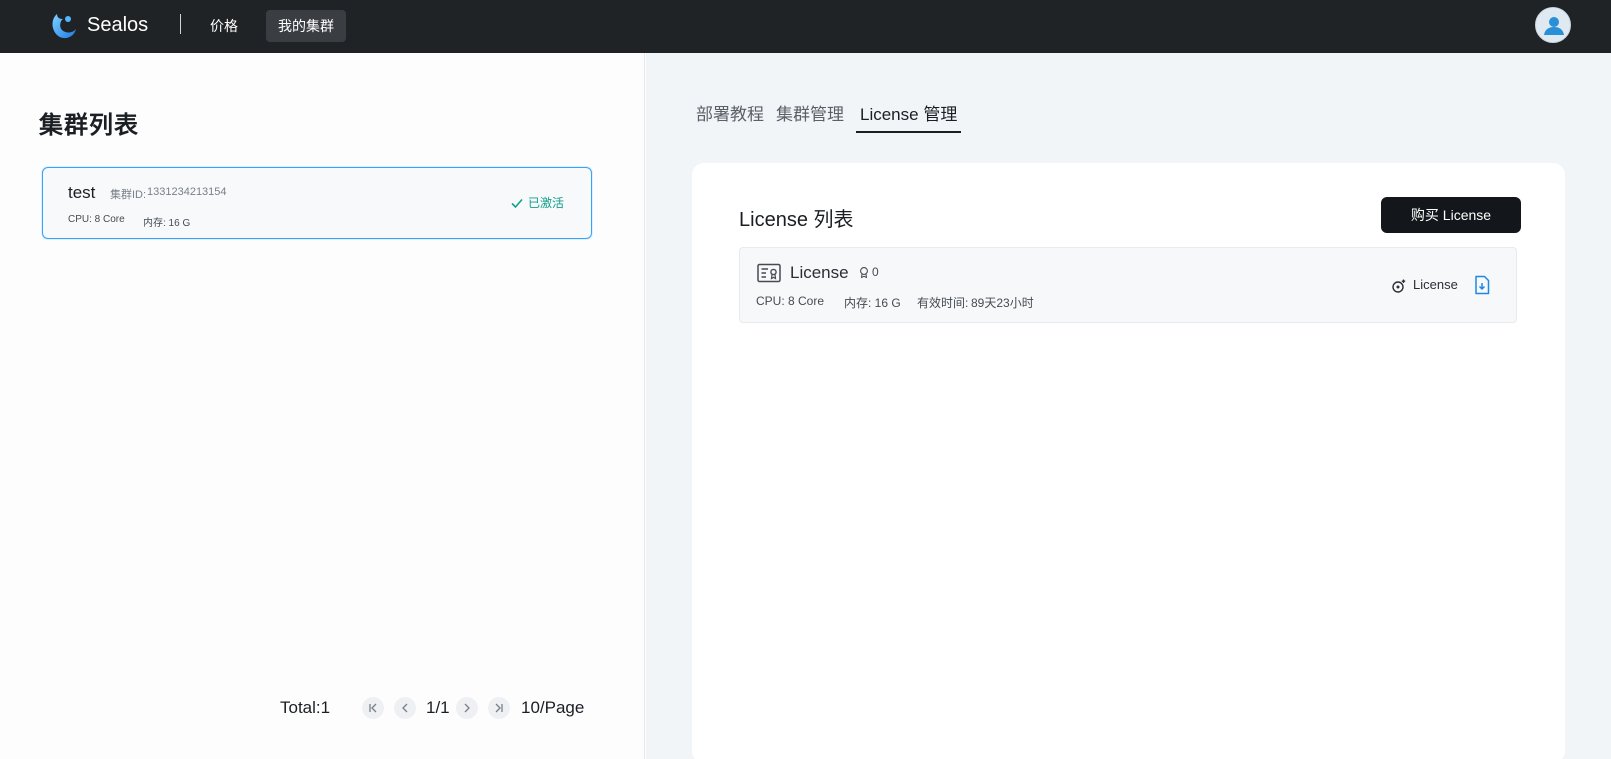 The height and width of the screenshot is (759, 1611). I want to click on user-avatar-icon, so click(1554, 26).